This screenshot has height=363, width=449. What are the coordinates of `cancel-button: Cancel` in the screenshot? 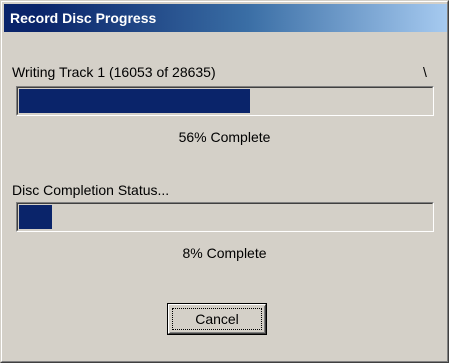 It's located at (217, 319).